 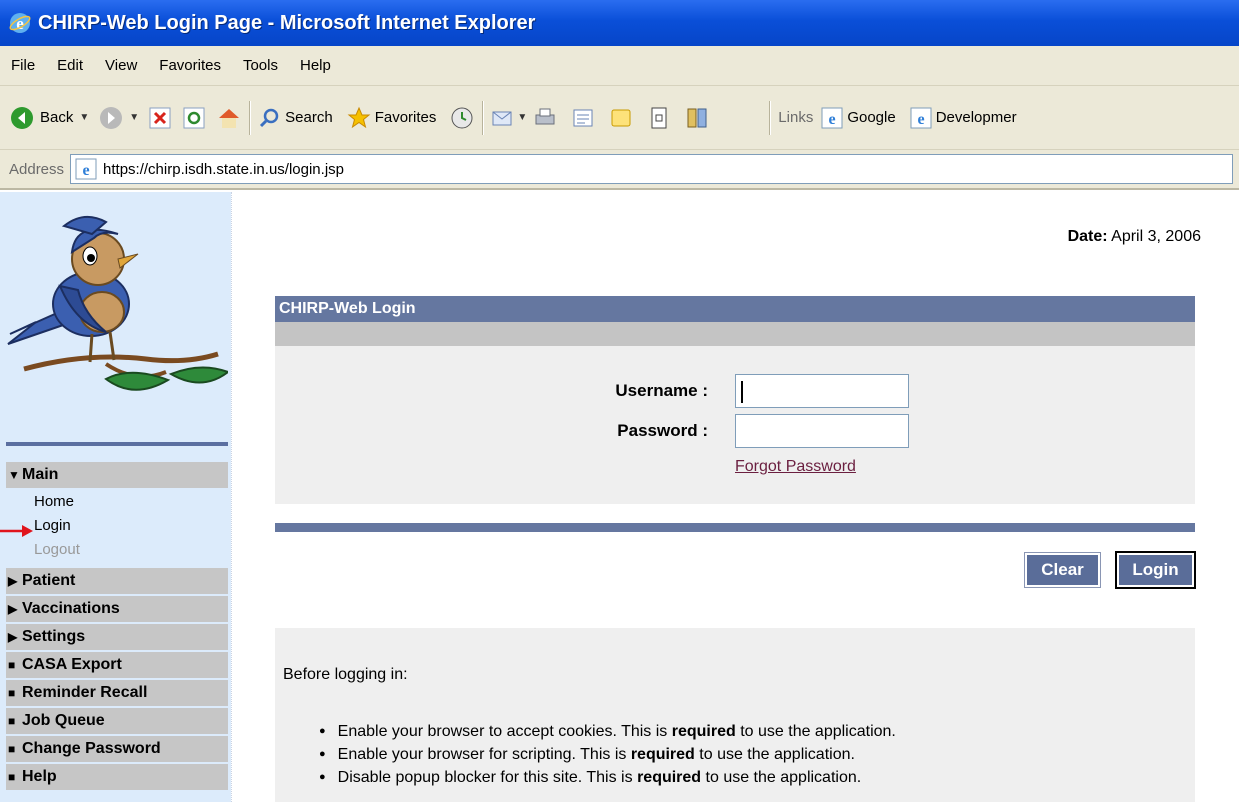 What do you see at coordinates (52, 525) in the screenshot?
I see `sidebar-link-login: Login` at bounding box center [52, 525].